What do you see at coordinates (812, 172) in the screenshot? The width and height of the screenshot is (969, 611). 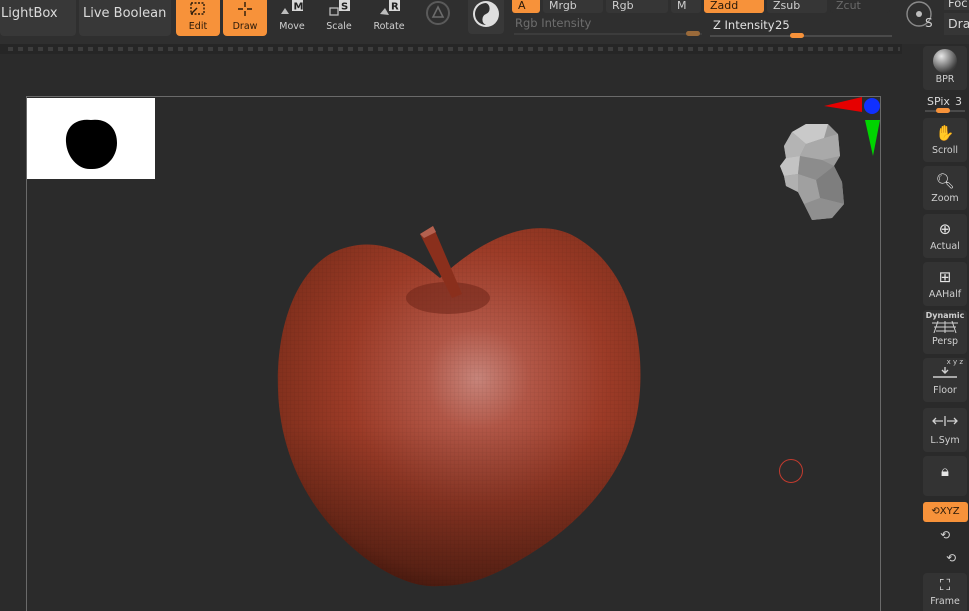 I see `head-icon` at bounding box center [812, 172].